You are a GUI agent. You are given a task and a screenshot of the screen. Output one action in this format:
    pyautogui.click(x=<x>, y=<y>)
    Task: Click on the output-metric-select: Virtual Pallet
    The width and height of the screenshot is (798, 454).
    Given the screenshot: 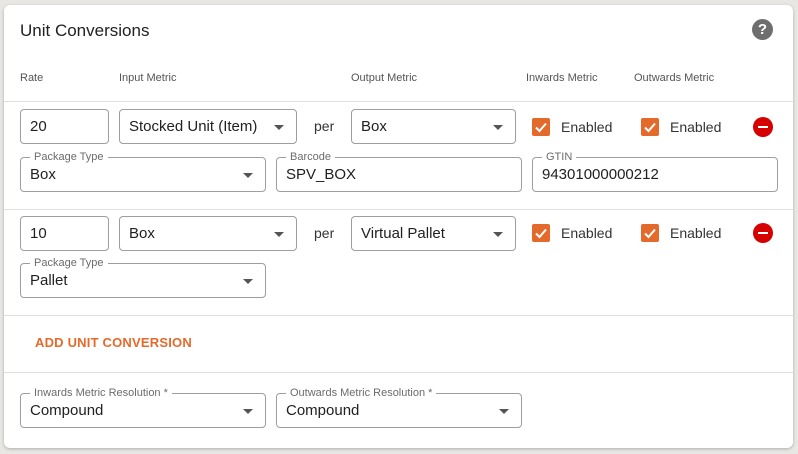 What is the action you would take?
    pyautogui.click(x=433, y=233)
    